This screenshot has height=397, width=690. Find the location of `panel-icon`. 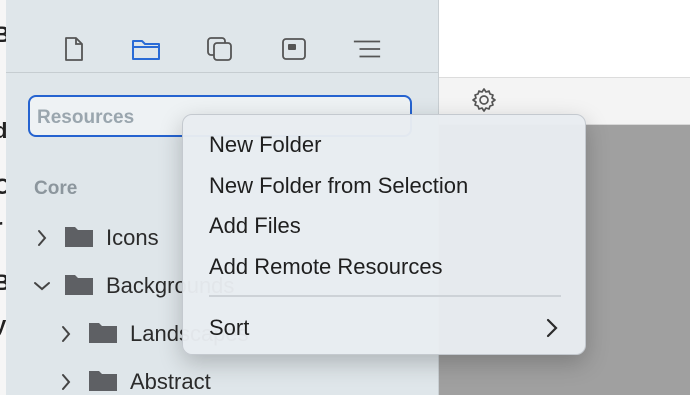

panel-icon is located at coordinates (294, 49).